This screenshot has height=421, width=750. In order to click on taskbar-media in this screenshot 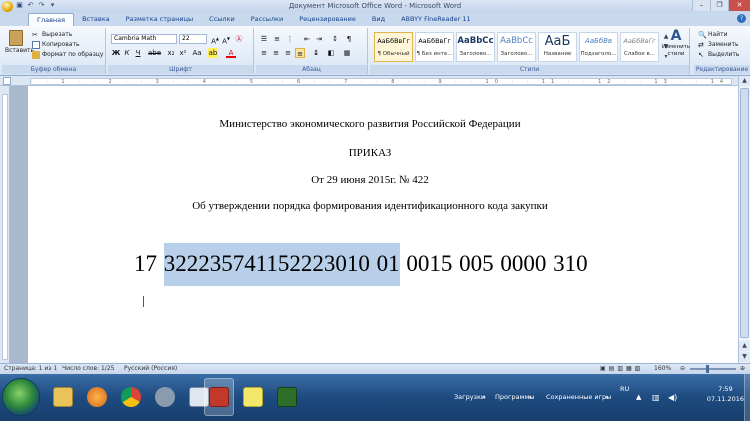, I will do `click(97, 397)`.